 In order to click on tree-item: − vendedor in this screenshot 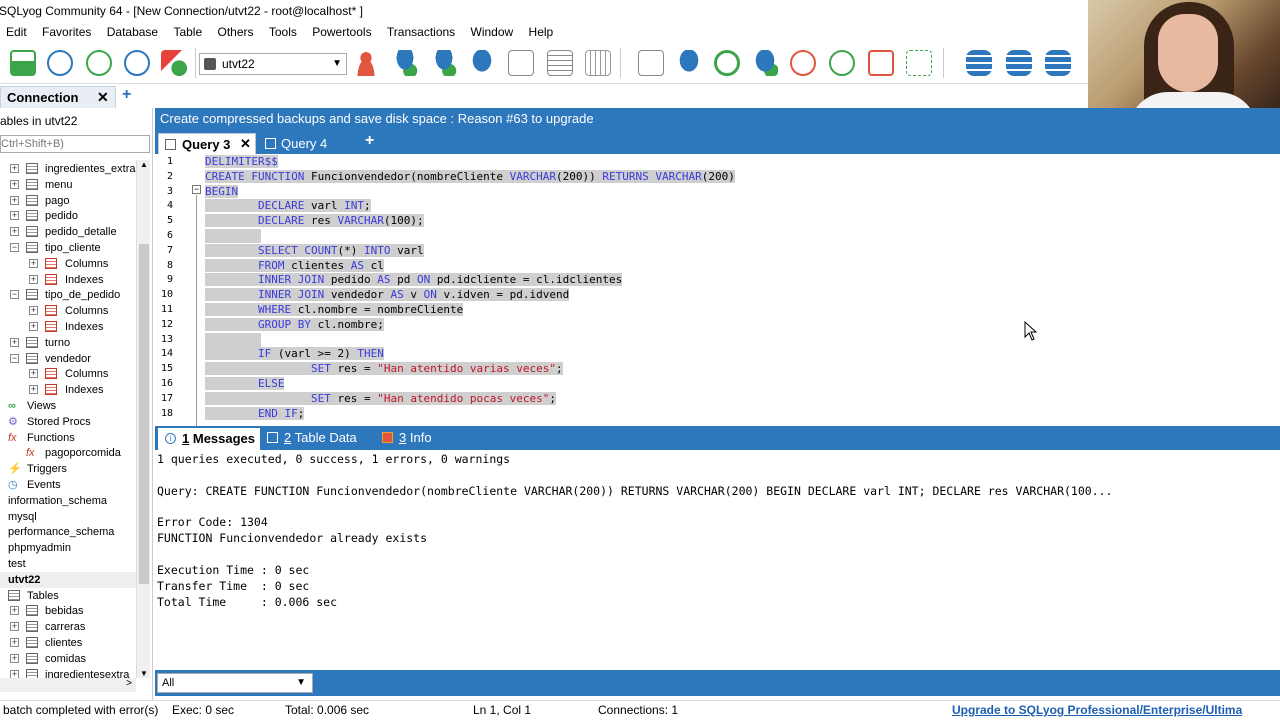, I will do `click(68, 359)`.